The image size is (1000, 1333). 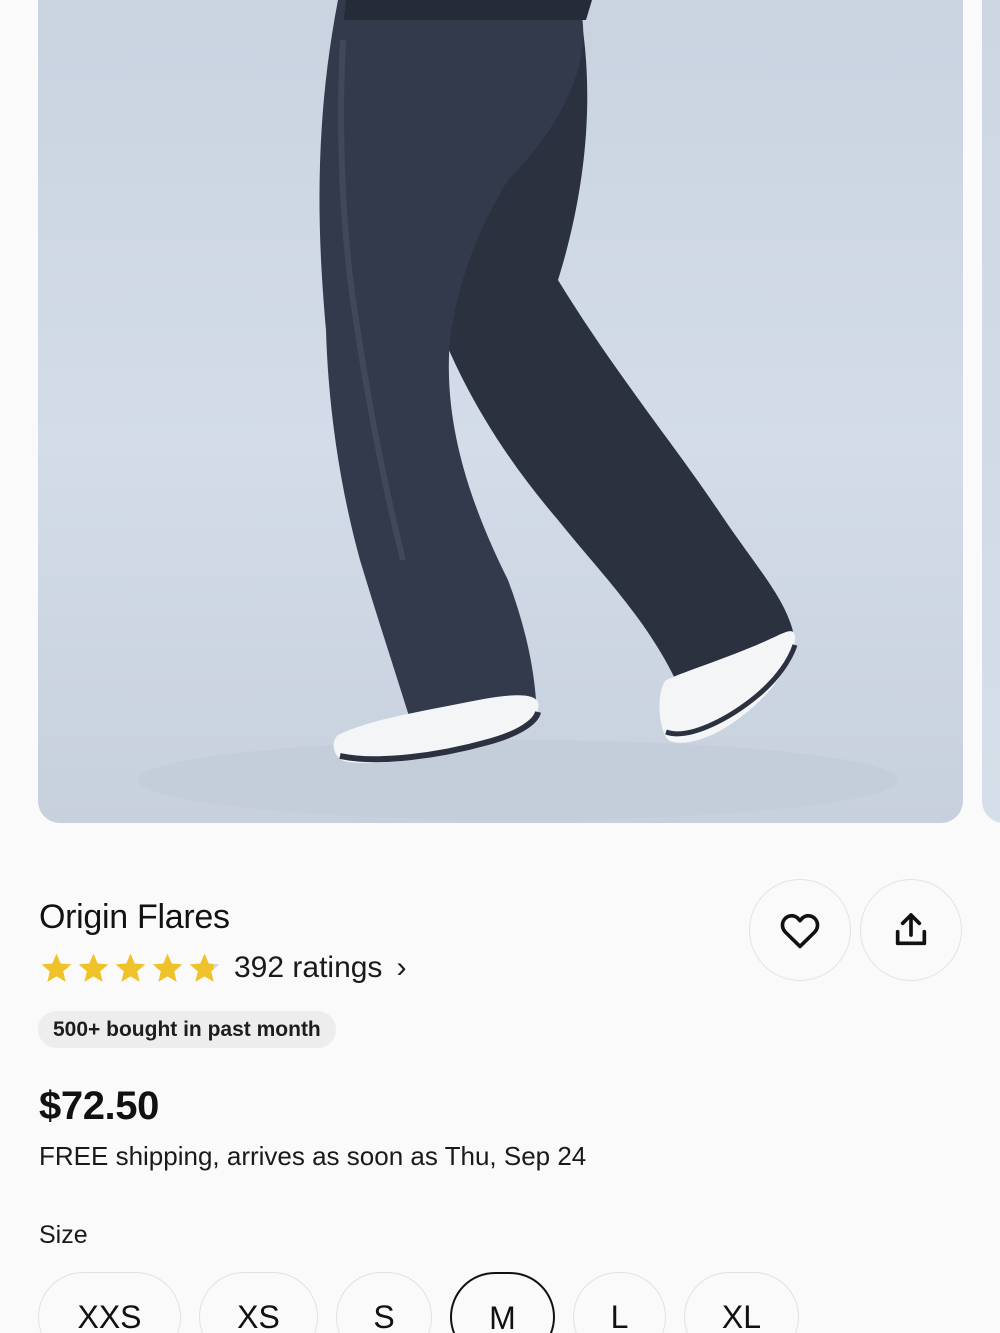 I want to click on bought-badge: 500+ bought in past month, so click(x=187, y=1029).